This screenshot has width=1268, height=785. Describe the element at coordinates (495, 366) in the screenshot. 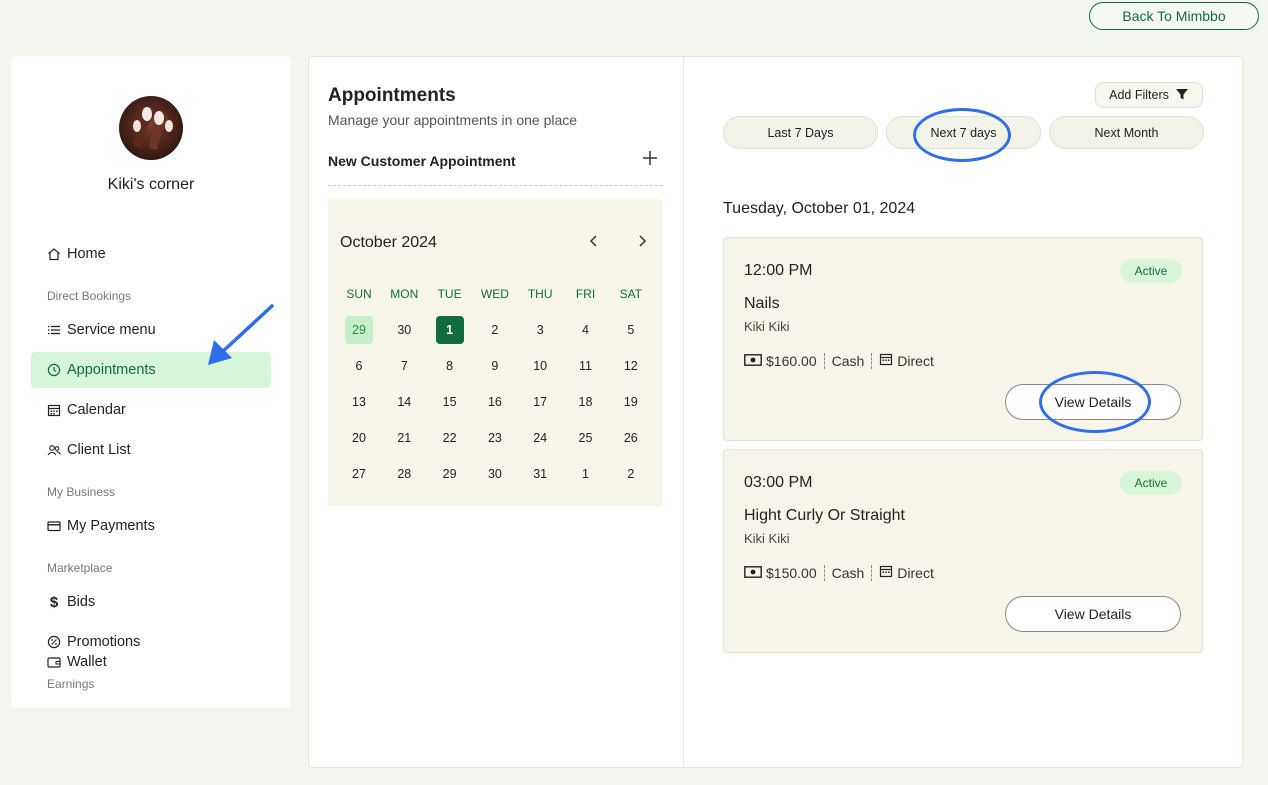

I see `calendar-day: 9` at that location.